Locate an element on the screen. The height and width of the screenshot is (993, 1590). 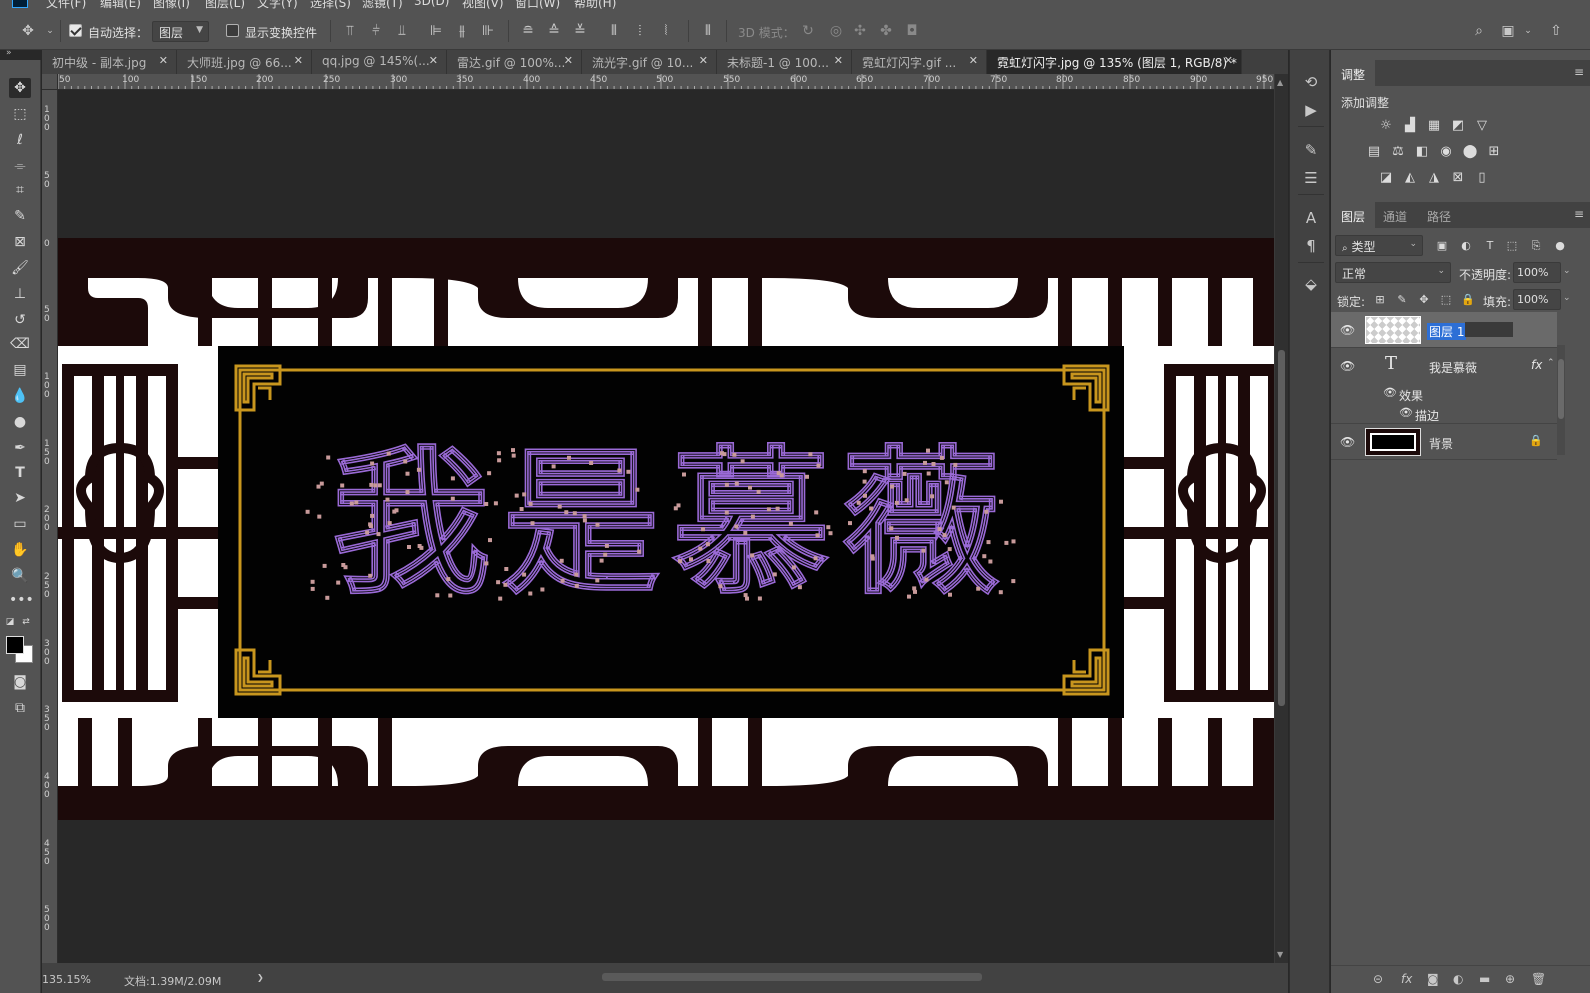
align-top-icon: ⫪ is located at coordinates (350, 31).